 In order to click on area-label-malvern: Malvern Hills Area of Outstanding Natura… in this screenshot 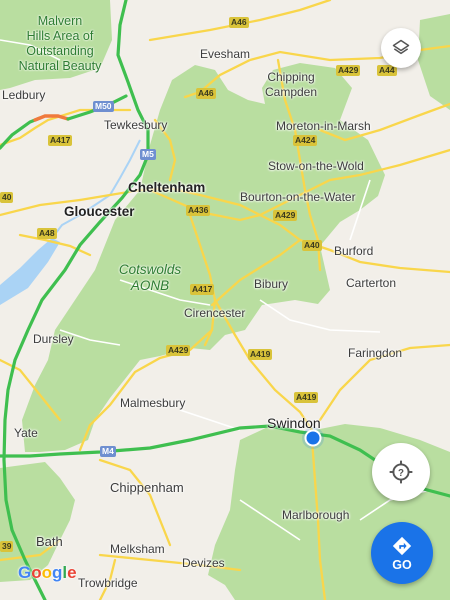, I will do `click(60, 44)`.